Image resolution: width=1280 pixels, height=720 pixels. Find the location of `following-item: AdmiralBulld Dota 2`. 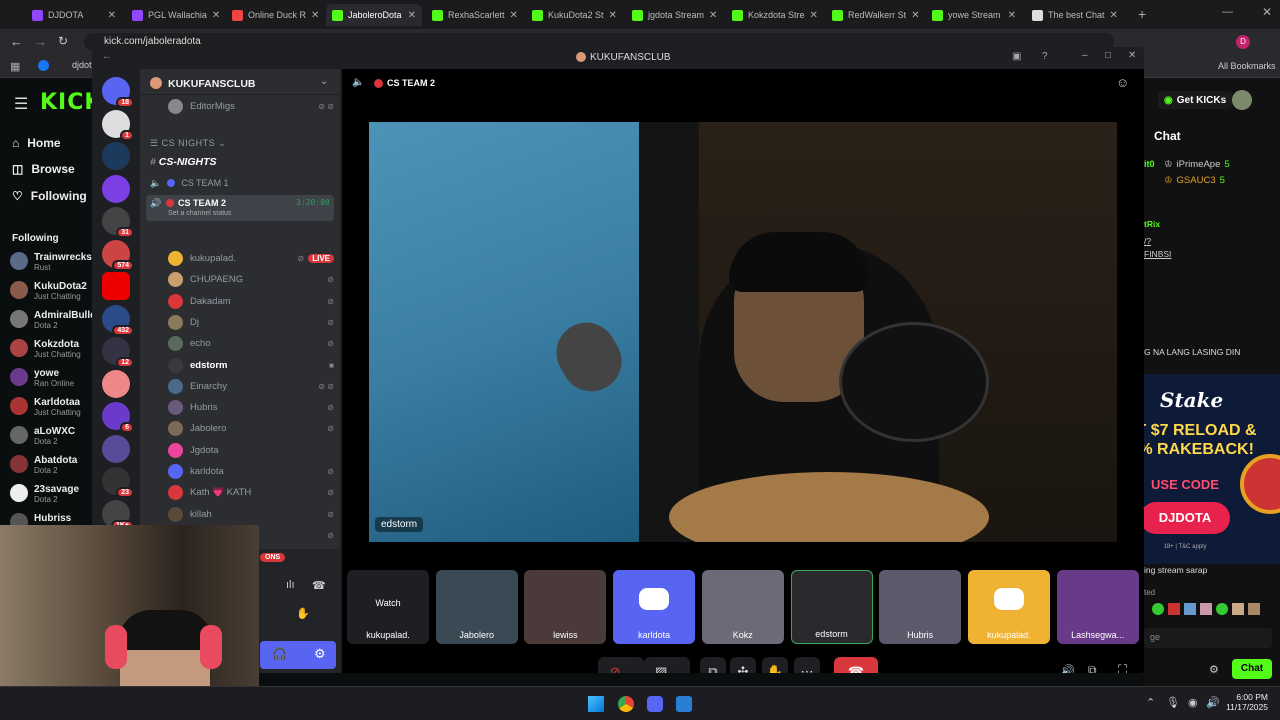

following-item: AdmiralBulld Dota 2 is located at coordinates (53, 320).